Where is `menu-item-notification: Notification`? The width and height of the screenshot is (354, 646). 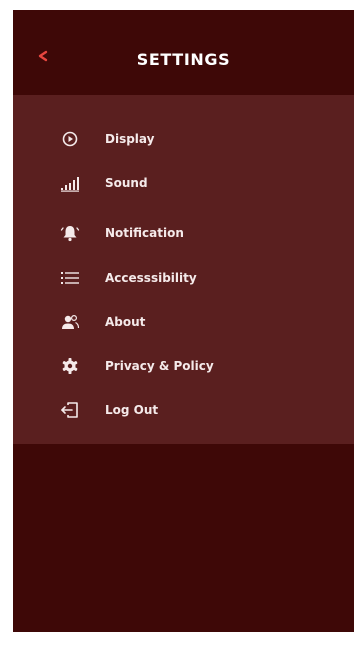 menu-item-notification: Notification is located at coordinates (183, 233).